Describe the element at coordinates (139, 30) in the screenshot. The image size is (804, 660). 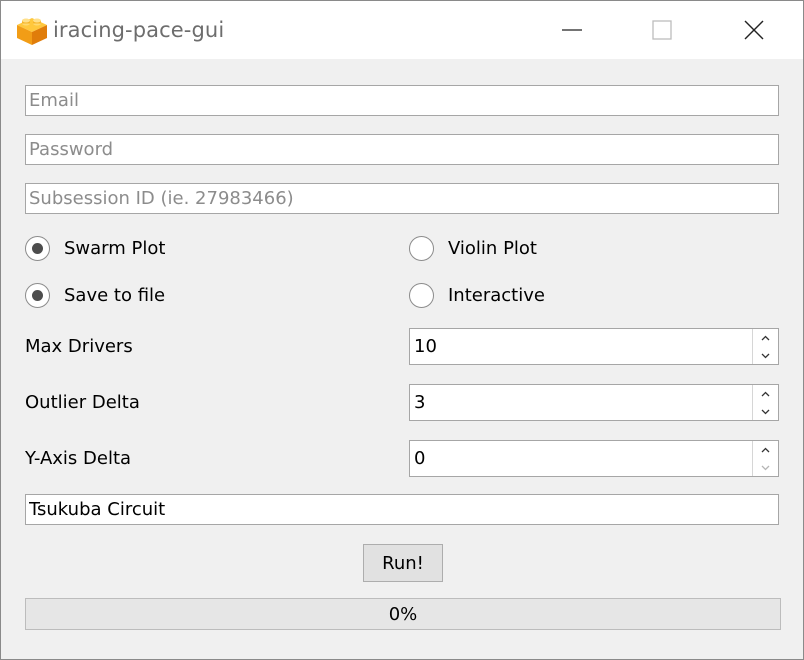
I see `window-title: iracing-pace-gui` at that location.